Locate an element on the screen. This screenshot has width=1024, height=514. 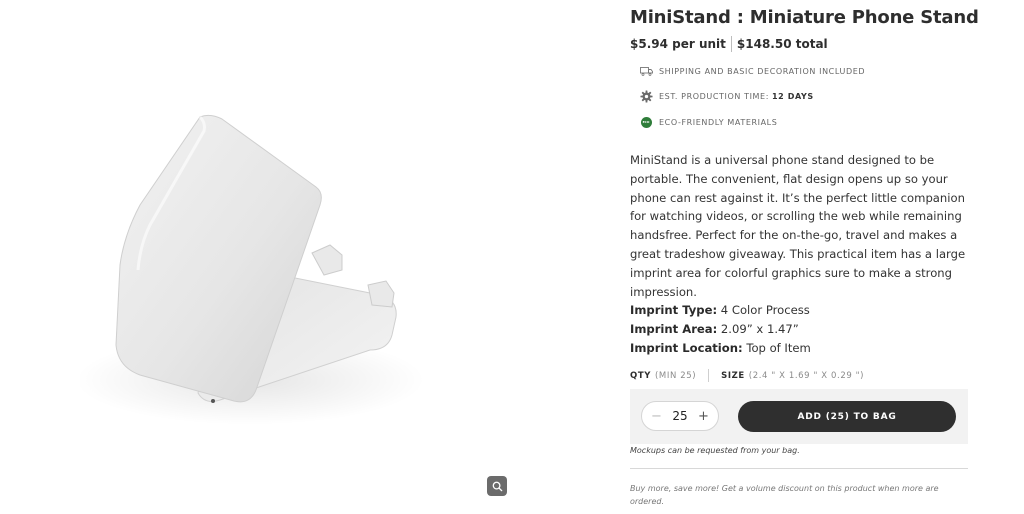
quantity-input is located at coordinates (680, 416).